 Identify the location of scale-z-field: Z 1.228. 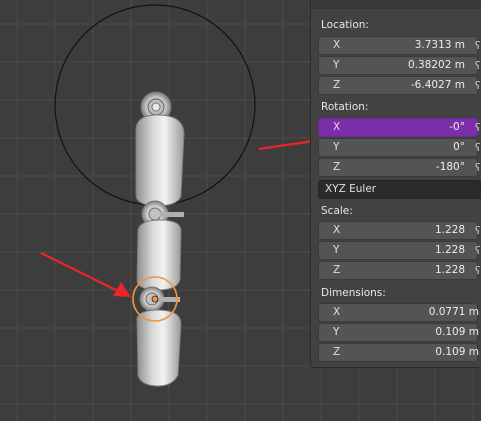
(398, 270).